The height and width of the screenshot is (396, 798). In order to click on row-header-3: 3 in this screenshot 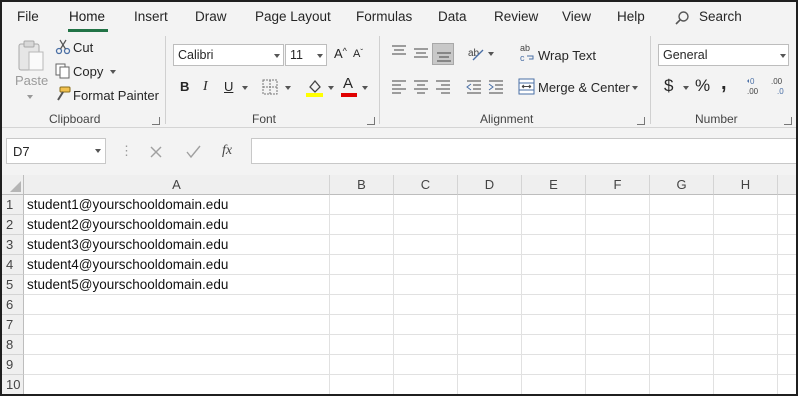, I will do `click(13, 245)`.